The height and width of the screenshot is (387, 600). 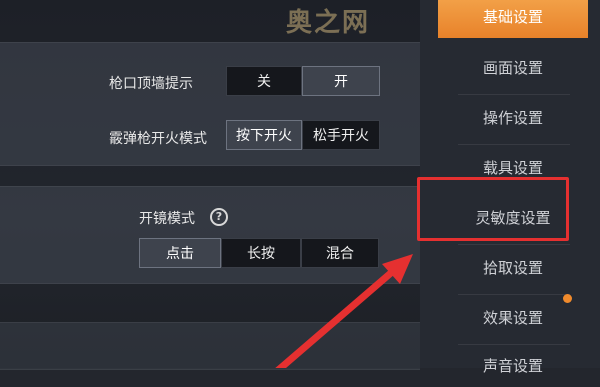 I want to click on shotgun-release-fire-button: 松手开火, so click(x=341, y=135).